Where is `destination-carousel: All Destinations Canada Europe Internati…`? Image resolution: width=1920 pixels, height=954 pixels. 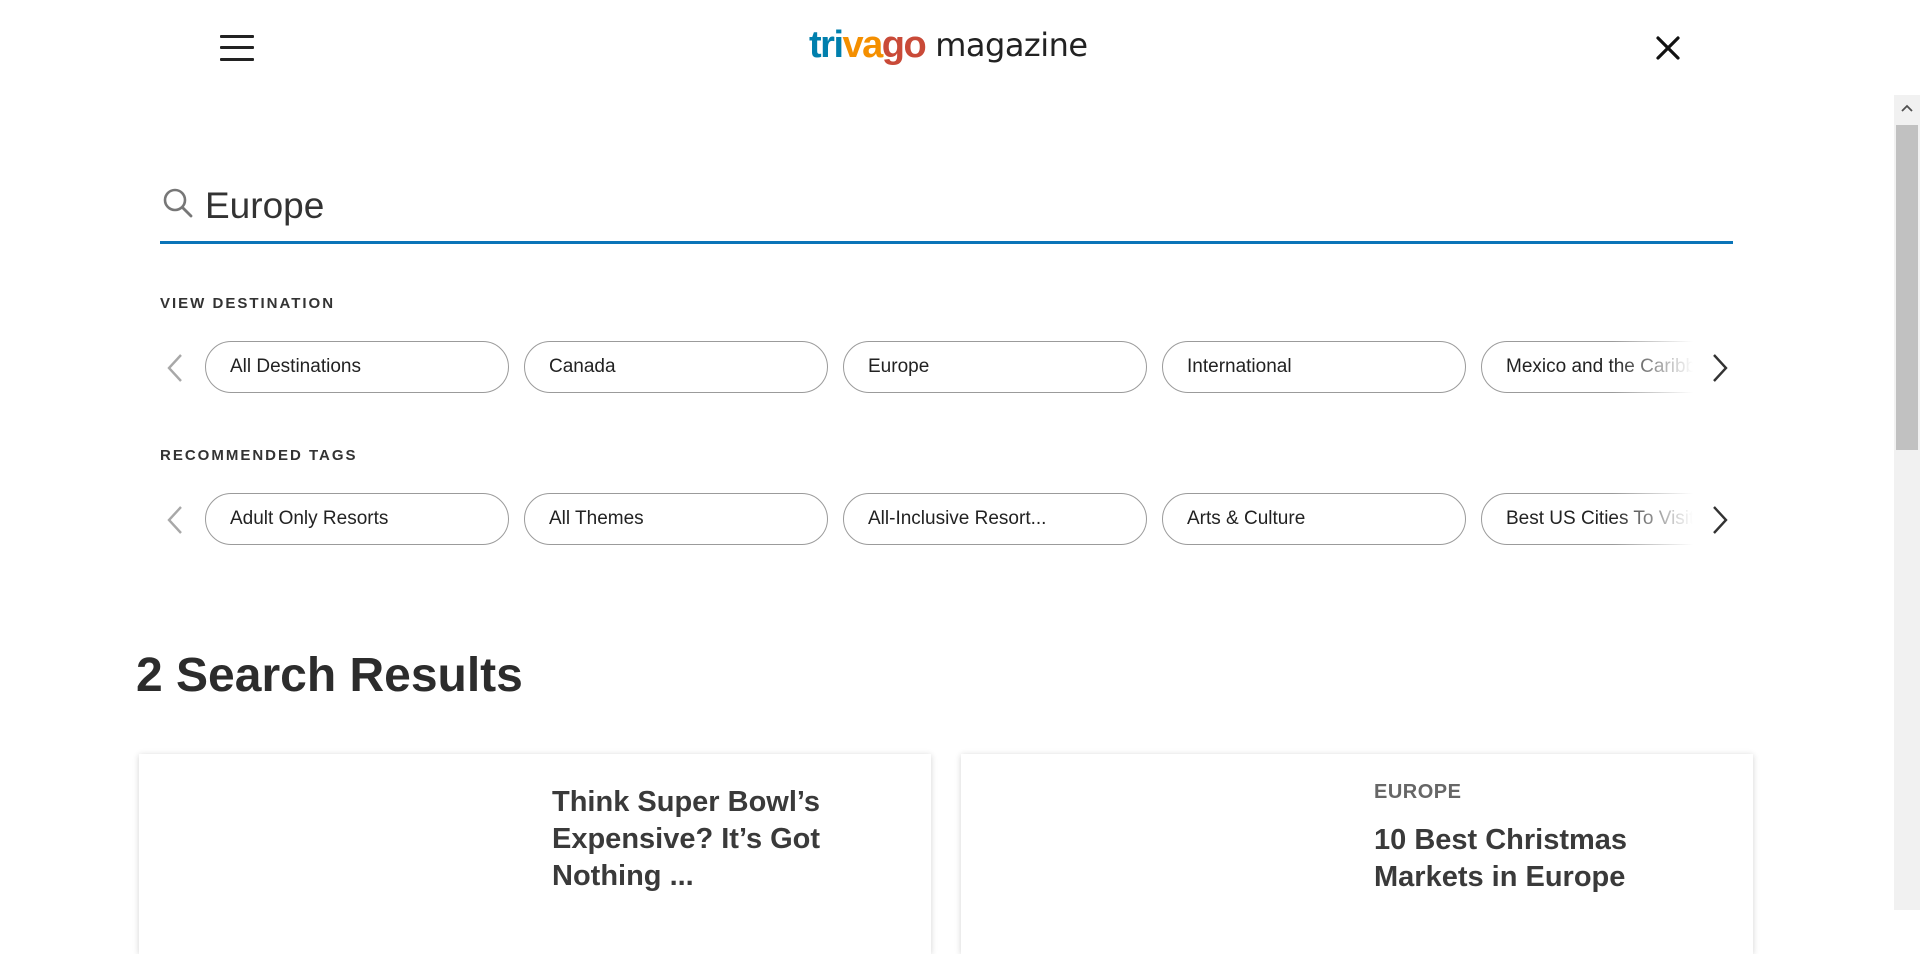 destination-carousel: All Destinations Canada Europe Internati… is located at coordinates (947, 368).